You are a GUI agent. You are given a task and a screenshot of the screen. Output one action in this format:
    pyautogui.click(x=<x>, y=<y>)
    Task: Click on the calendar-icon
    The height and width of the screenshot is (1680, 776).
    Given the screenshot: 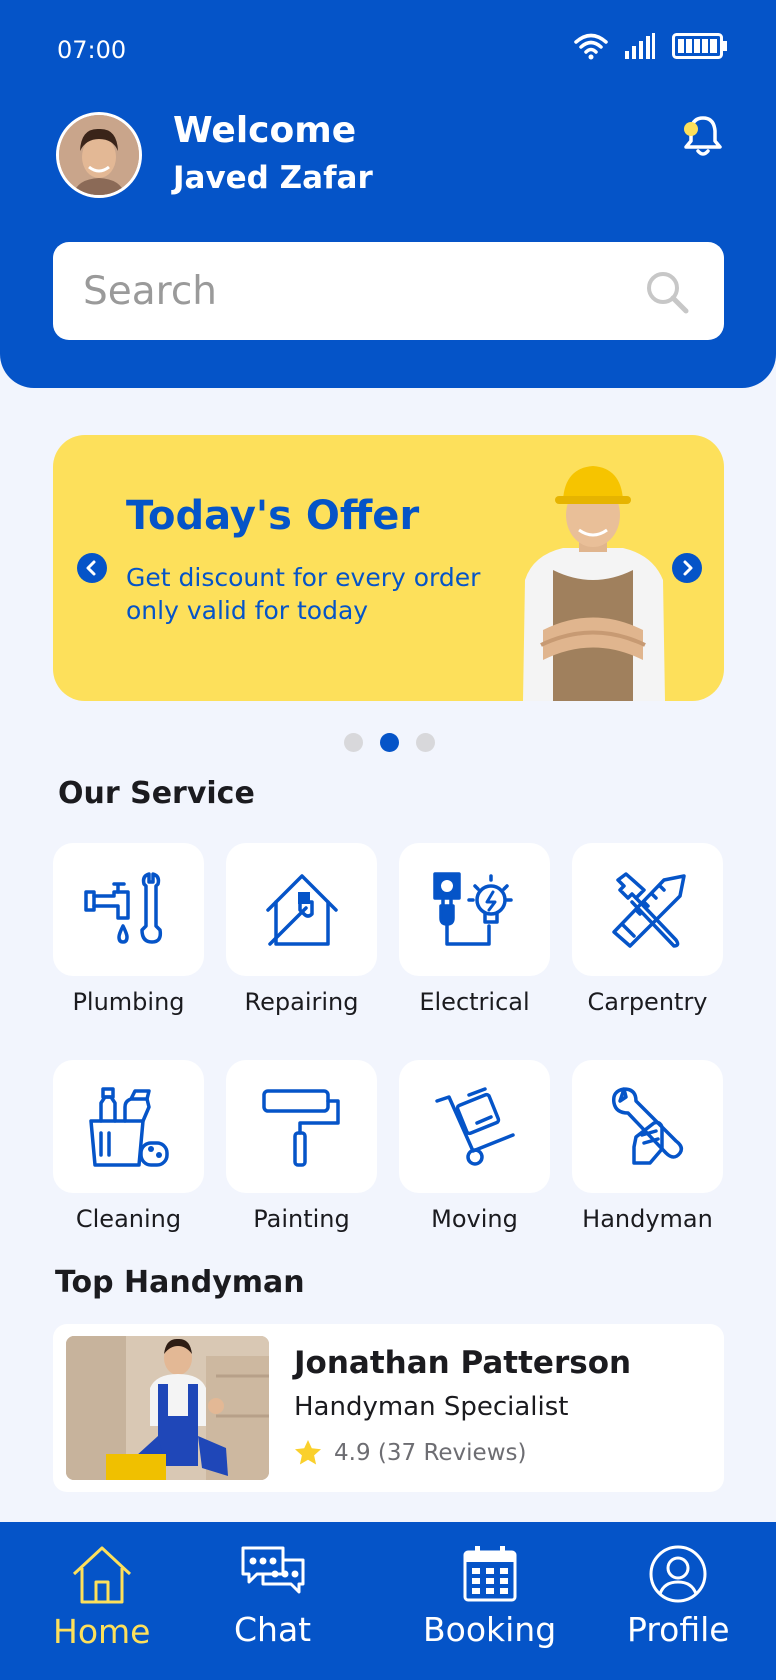 What is the action you would take?
    pyautogui.click(x=490, y=1574)
    